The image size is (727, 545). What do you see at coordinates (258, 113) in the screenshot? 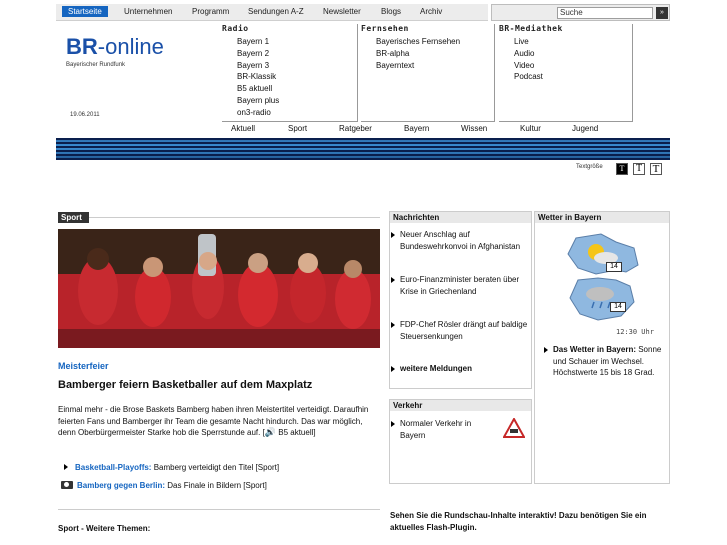
I see `radio-link: on3-radio` at bounding box center [258, 113].